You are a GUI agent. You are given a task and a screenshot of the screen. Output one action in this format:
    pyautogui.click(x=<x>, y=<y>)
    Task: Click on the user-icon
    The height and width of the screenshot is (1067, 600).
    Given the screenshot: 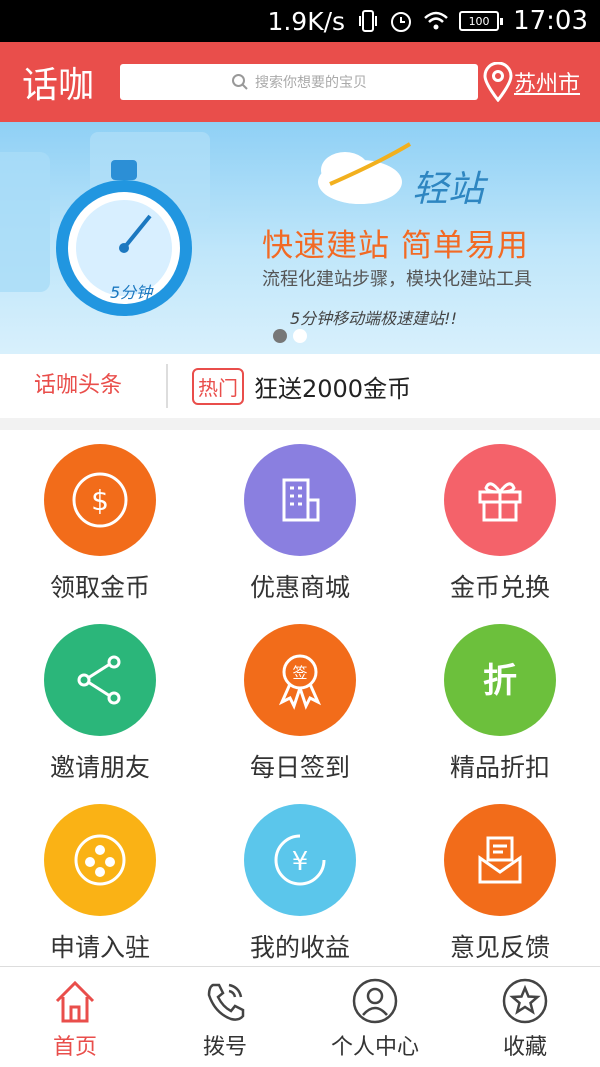 What is the action you would take?
    pyautogui.click(x=375, y=1001)
    